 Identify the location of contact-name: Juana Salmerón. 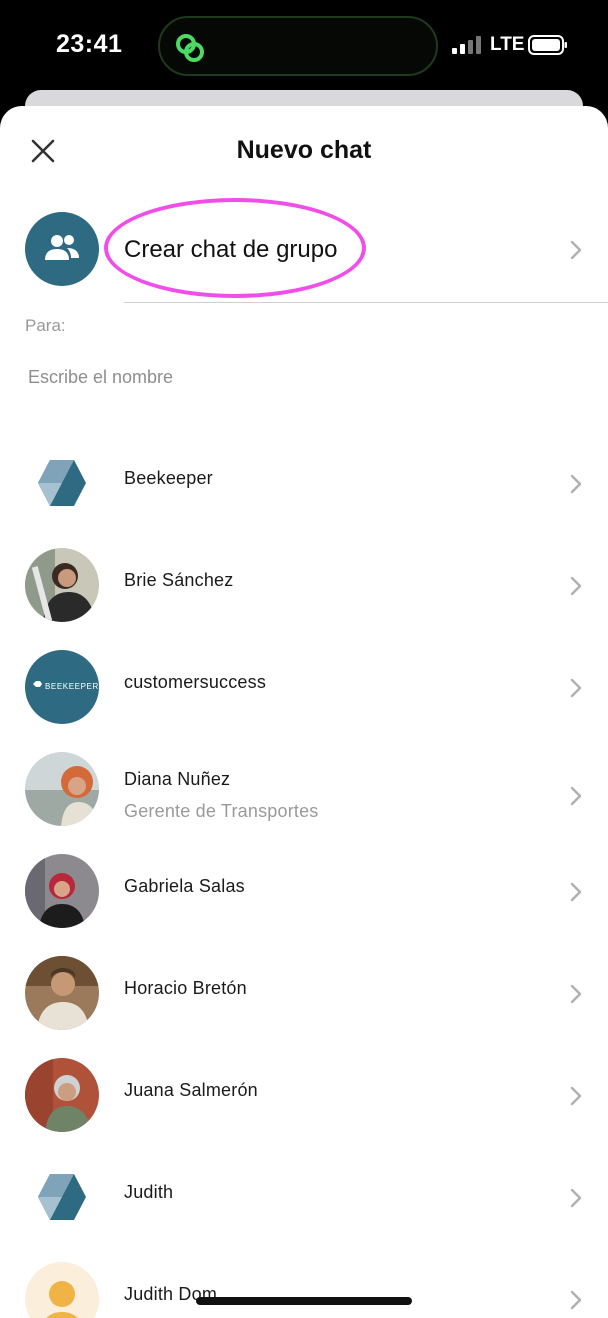
(191, 1090).